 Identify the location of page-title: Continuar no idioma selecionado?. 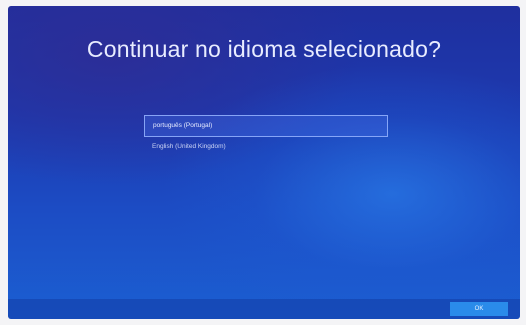
(264, 49).